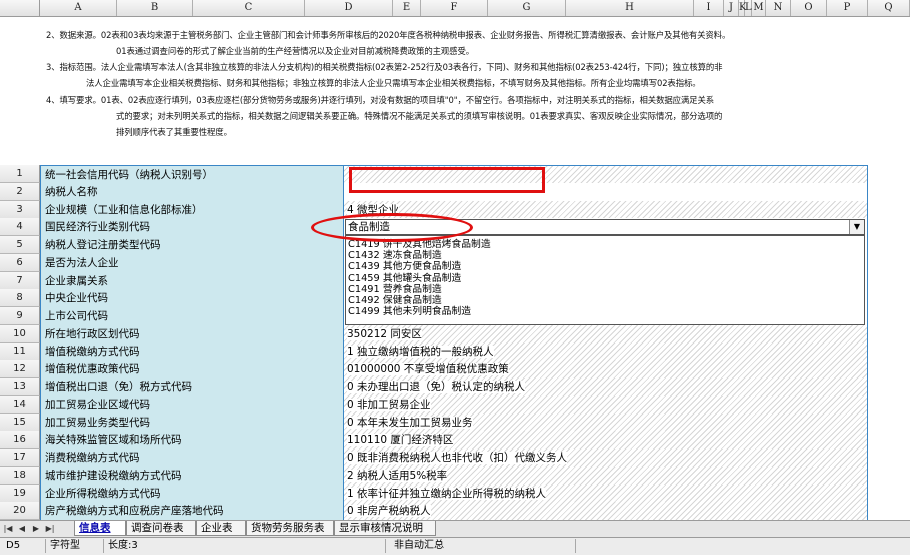 The height and width of the screenshot is (555, 910). What do you see at coordinates (22, 528) in the screenshot?
I see `prev-sheet-icon: ◀` at bounding box center [22, 528].